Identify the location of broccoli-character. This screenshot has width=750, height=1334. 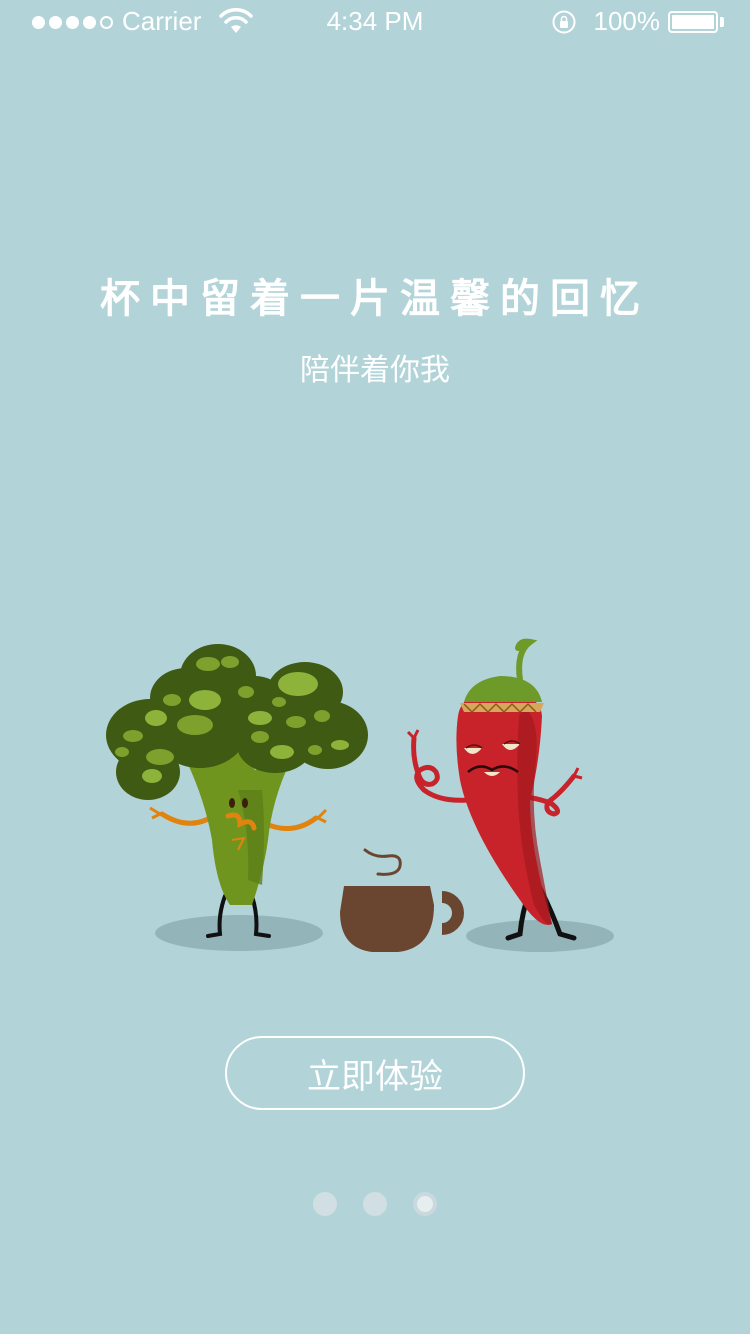
(237, 791).